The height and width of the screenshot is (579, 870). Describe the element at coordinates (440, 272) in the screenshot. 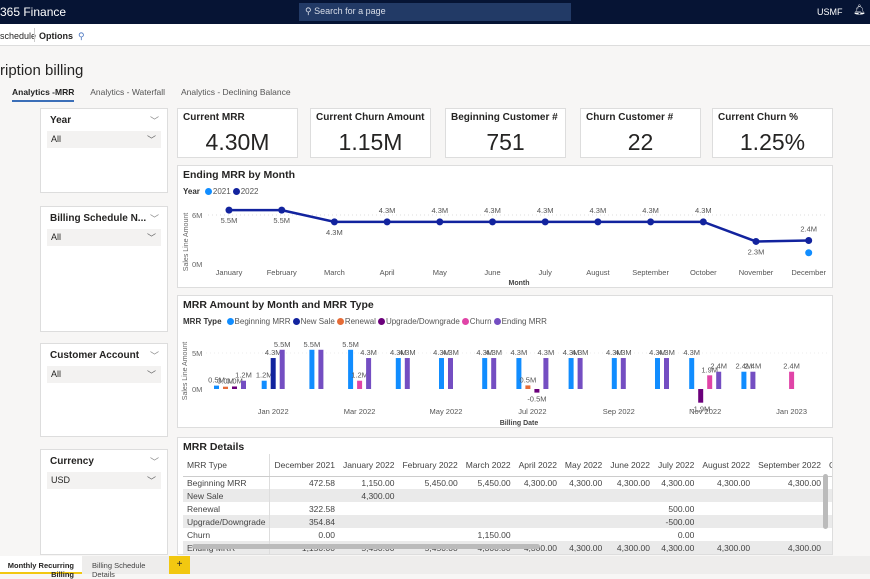

I see `x-tick-label: May` at that location.